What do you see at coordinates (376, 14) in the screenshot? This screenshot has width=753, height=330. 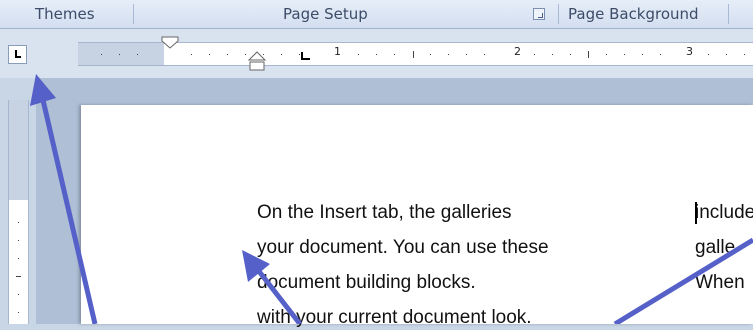 I see `ribbon-group-labels: Themes Page Setup Page Background` at bounding box center [376, 14].